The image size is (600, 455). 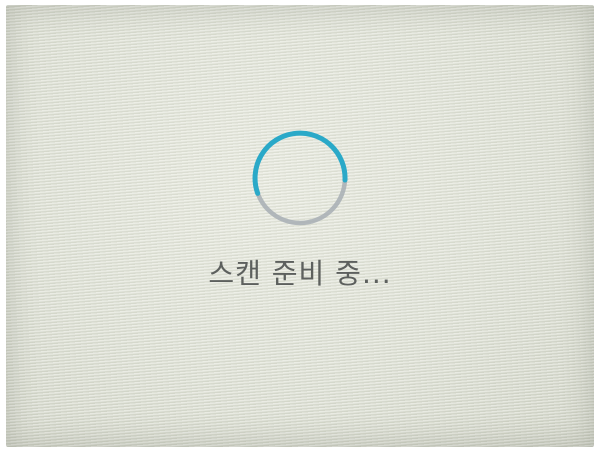 I want to click on spinner-active-arc, so click(x=300, y=163).